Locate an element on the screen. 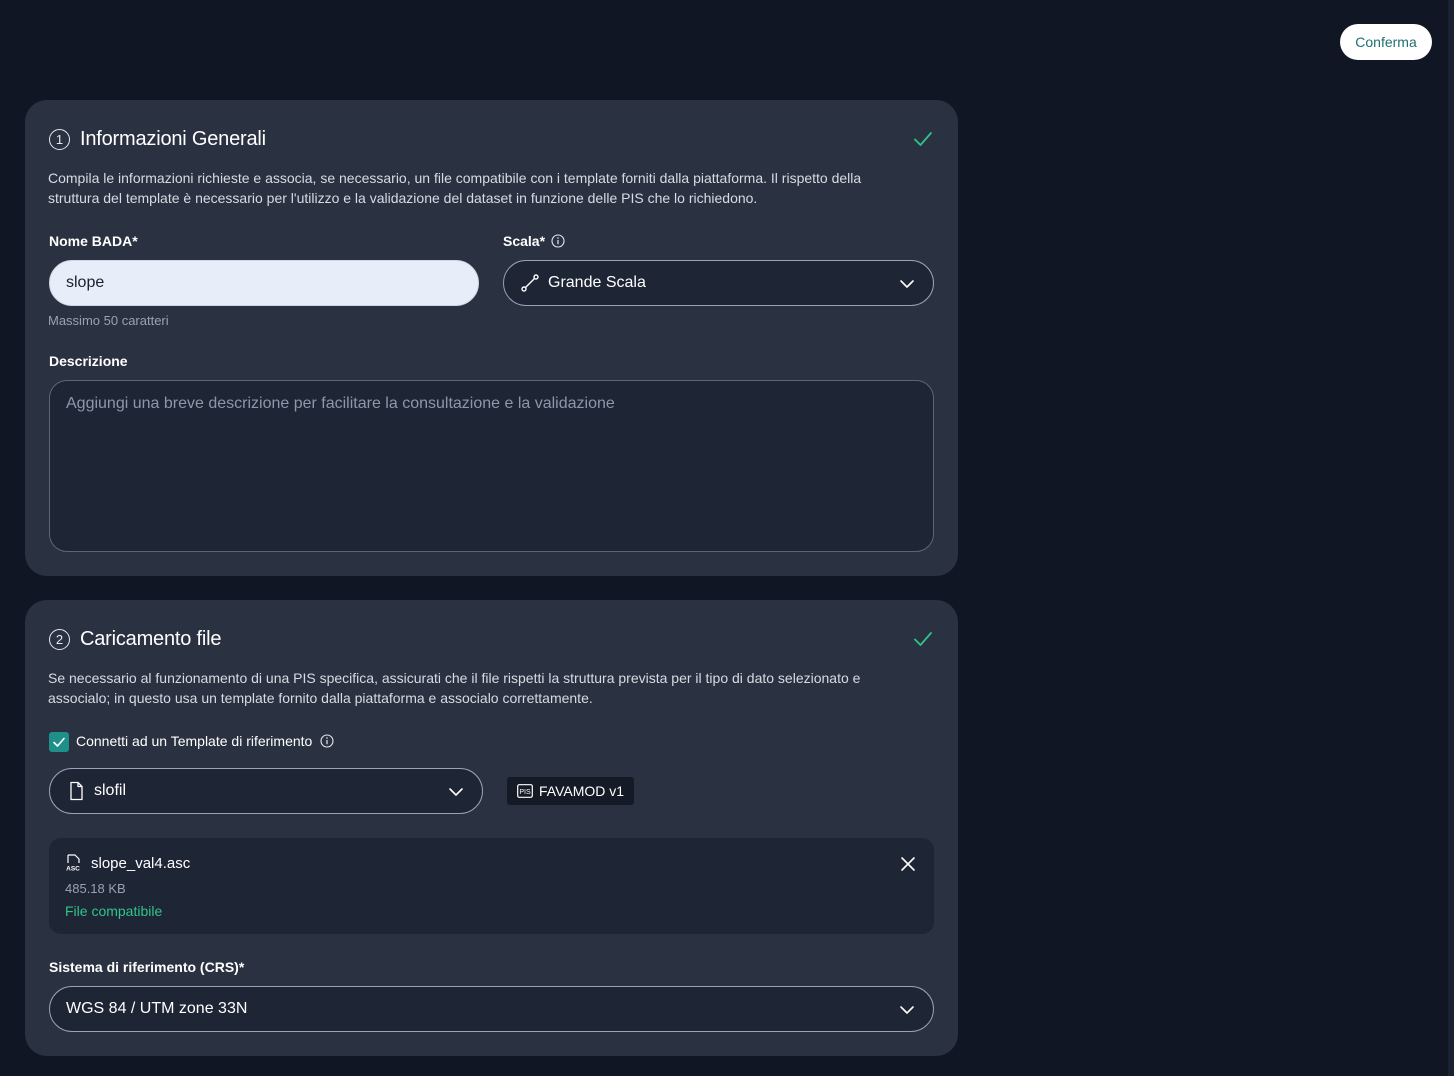  scale-label: Scala* is located at coordinates (534, 241).